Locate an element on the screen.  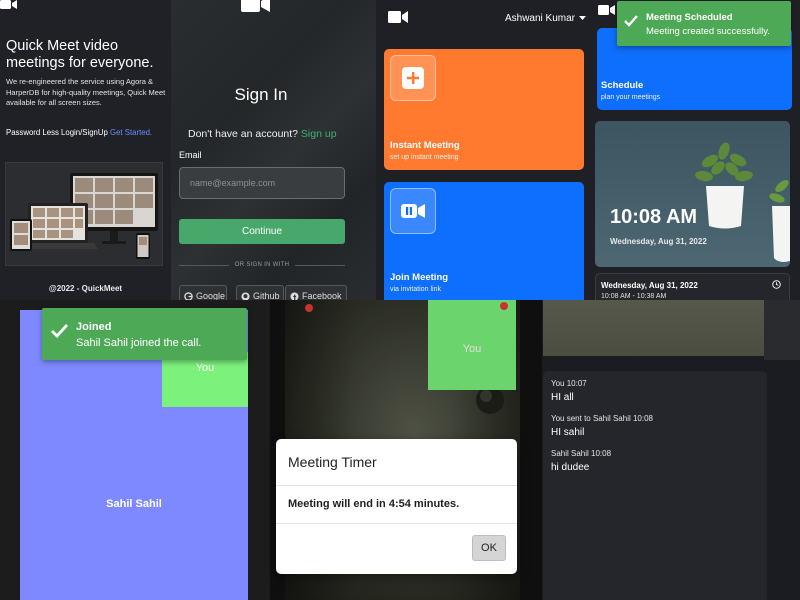
join-meeting-card: Join Meeting via invitation link is located at coordinates (484, 241).